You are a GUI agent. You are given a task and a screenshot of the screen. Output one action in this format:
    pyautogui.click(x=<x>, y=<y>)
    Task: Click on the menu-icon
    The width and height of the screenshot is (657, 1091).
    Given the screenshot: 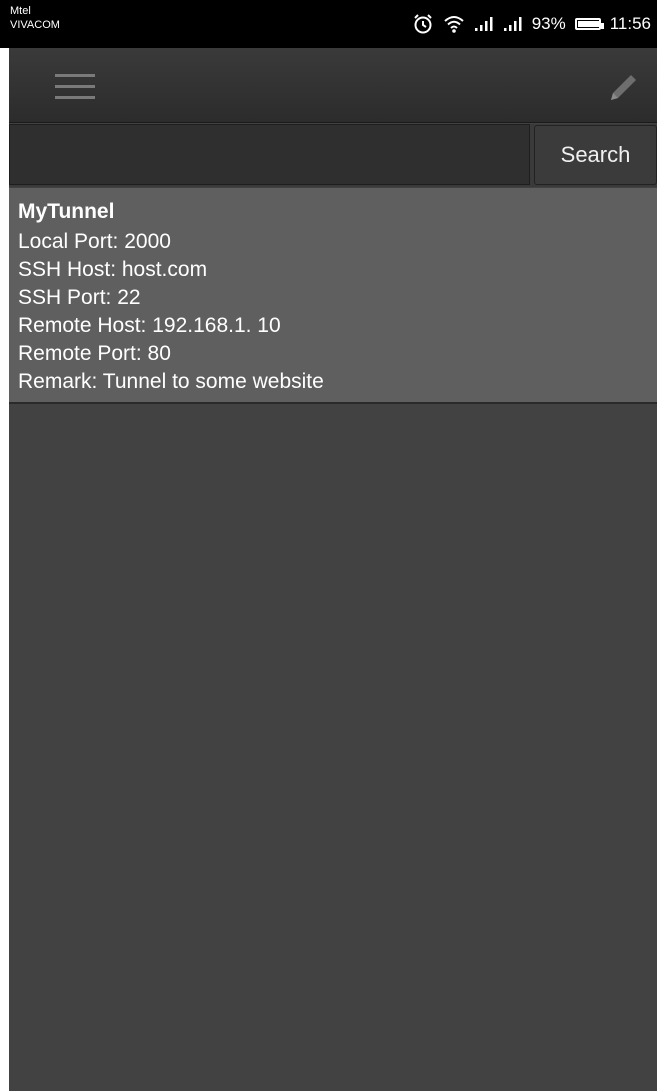 What is the action you would take?
    pyautogui.click(x=75, y=87)
    